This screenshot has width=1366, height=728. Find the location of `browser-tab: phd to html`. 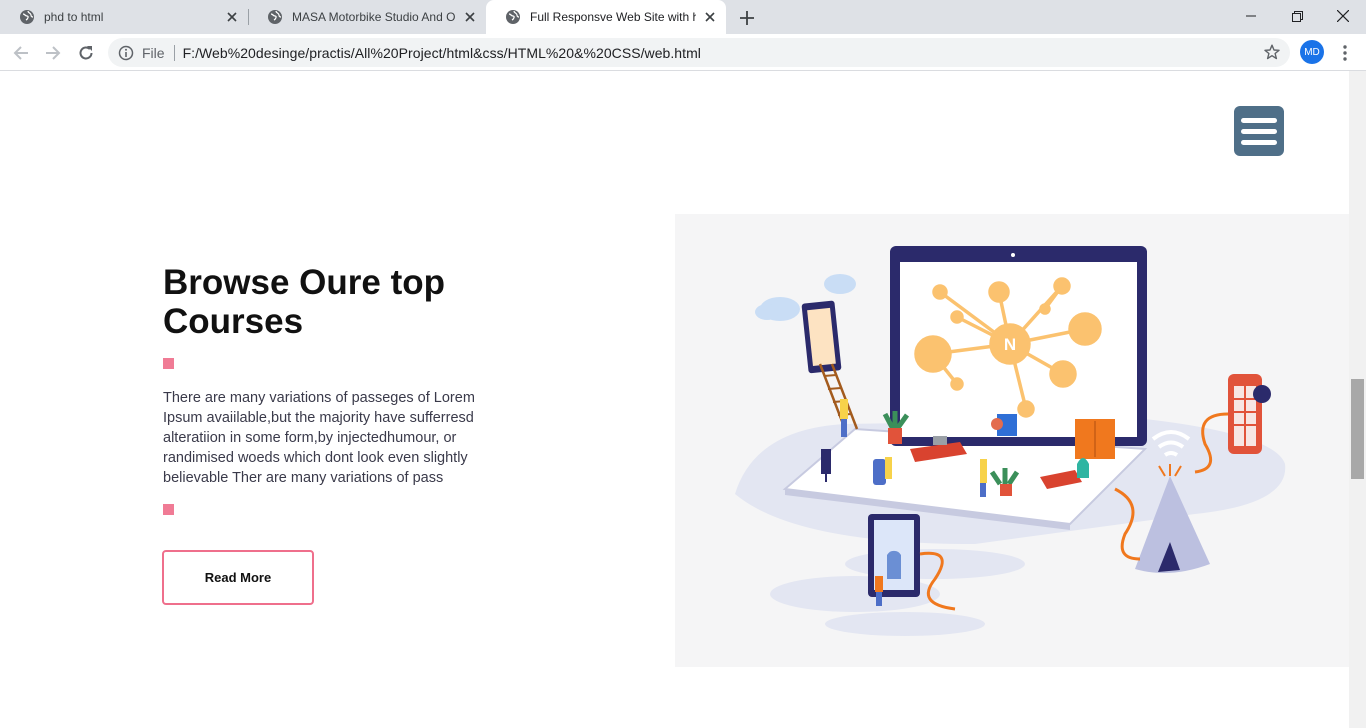

browser-tab: phd to html is located at coordinates (124, 17).